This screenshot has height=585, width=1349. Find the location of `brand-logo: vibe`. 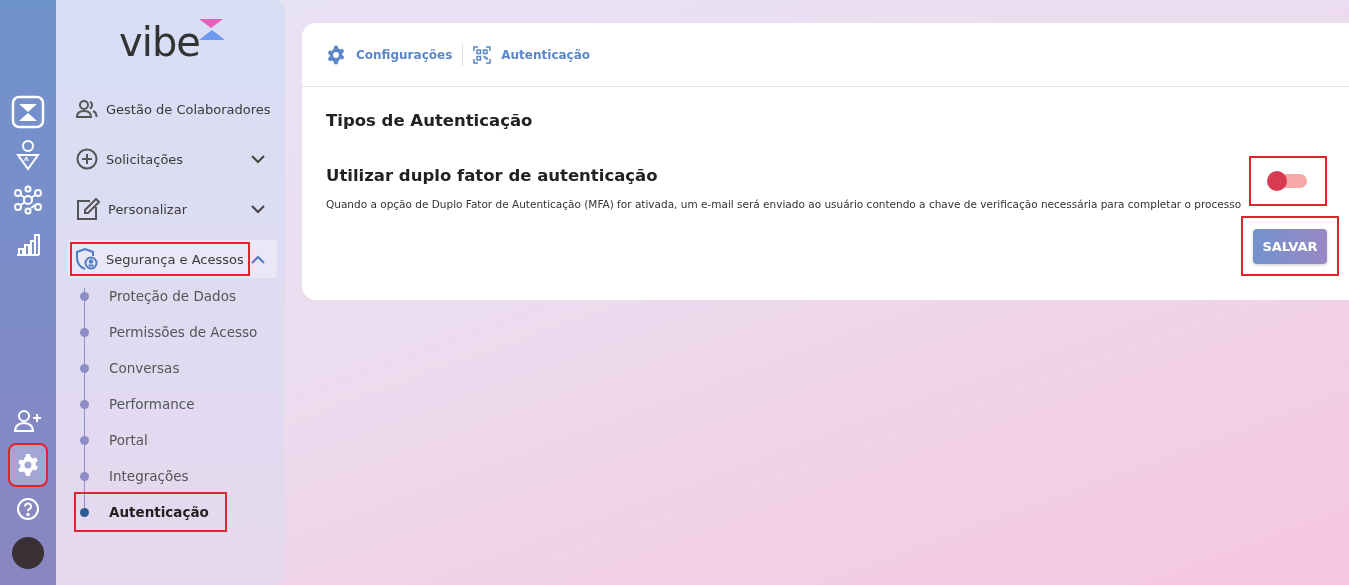

brand-logo: vibe is located at coordinates (159, 42).